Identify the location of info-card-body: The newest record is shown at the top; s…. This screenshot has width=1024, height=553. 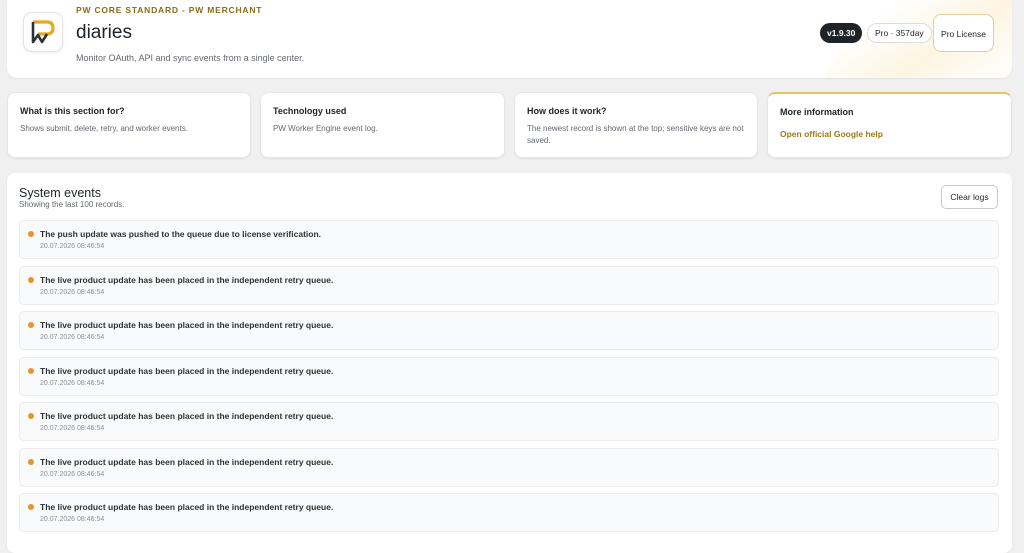
(635, 134).